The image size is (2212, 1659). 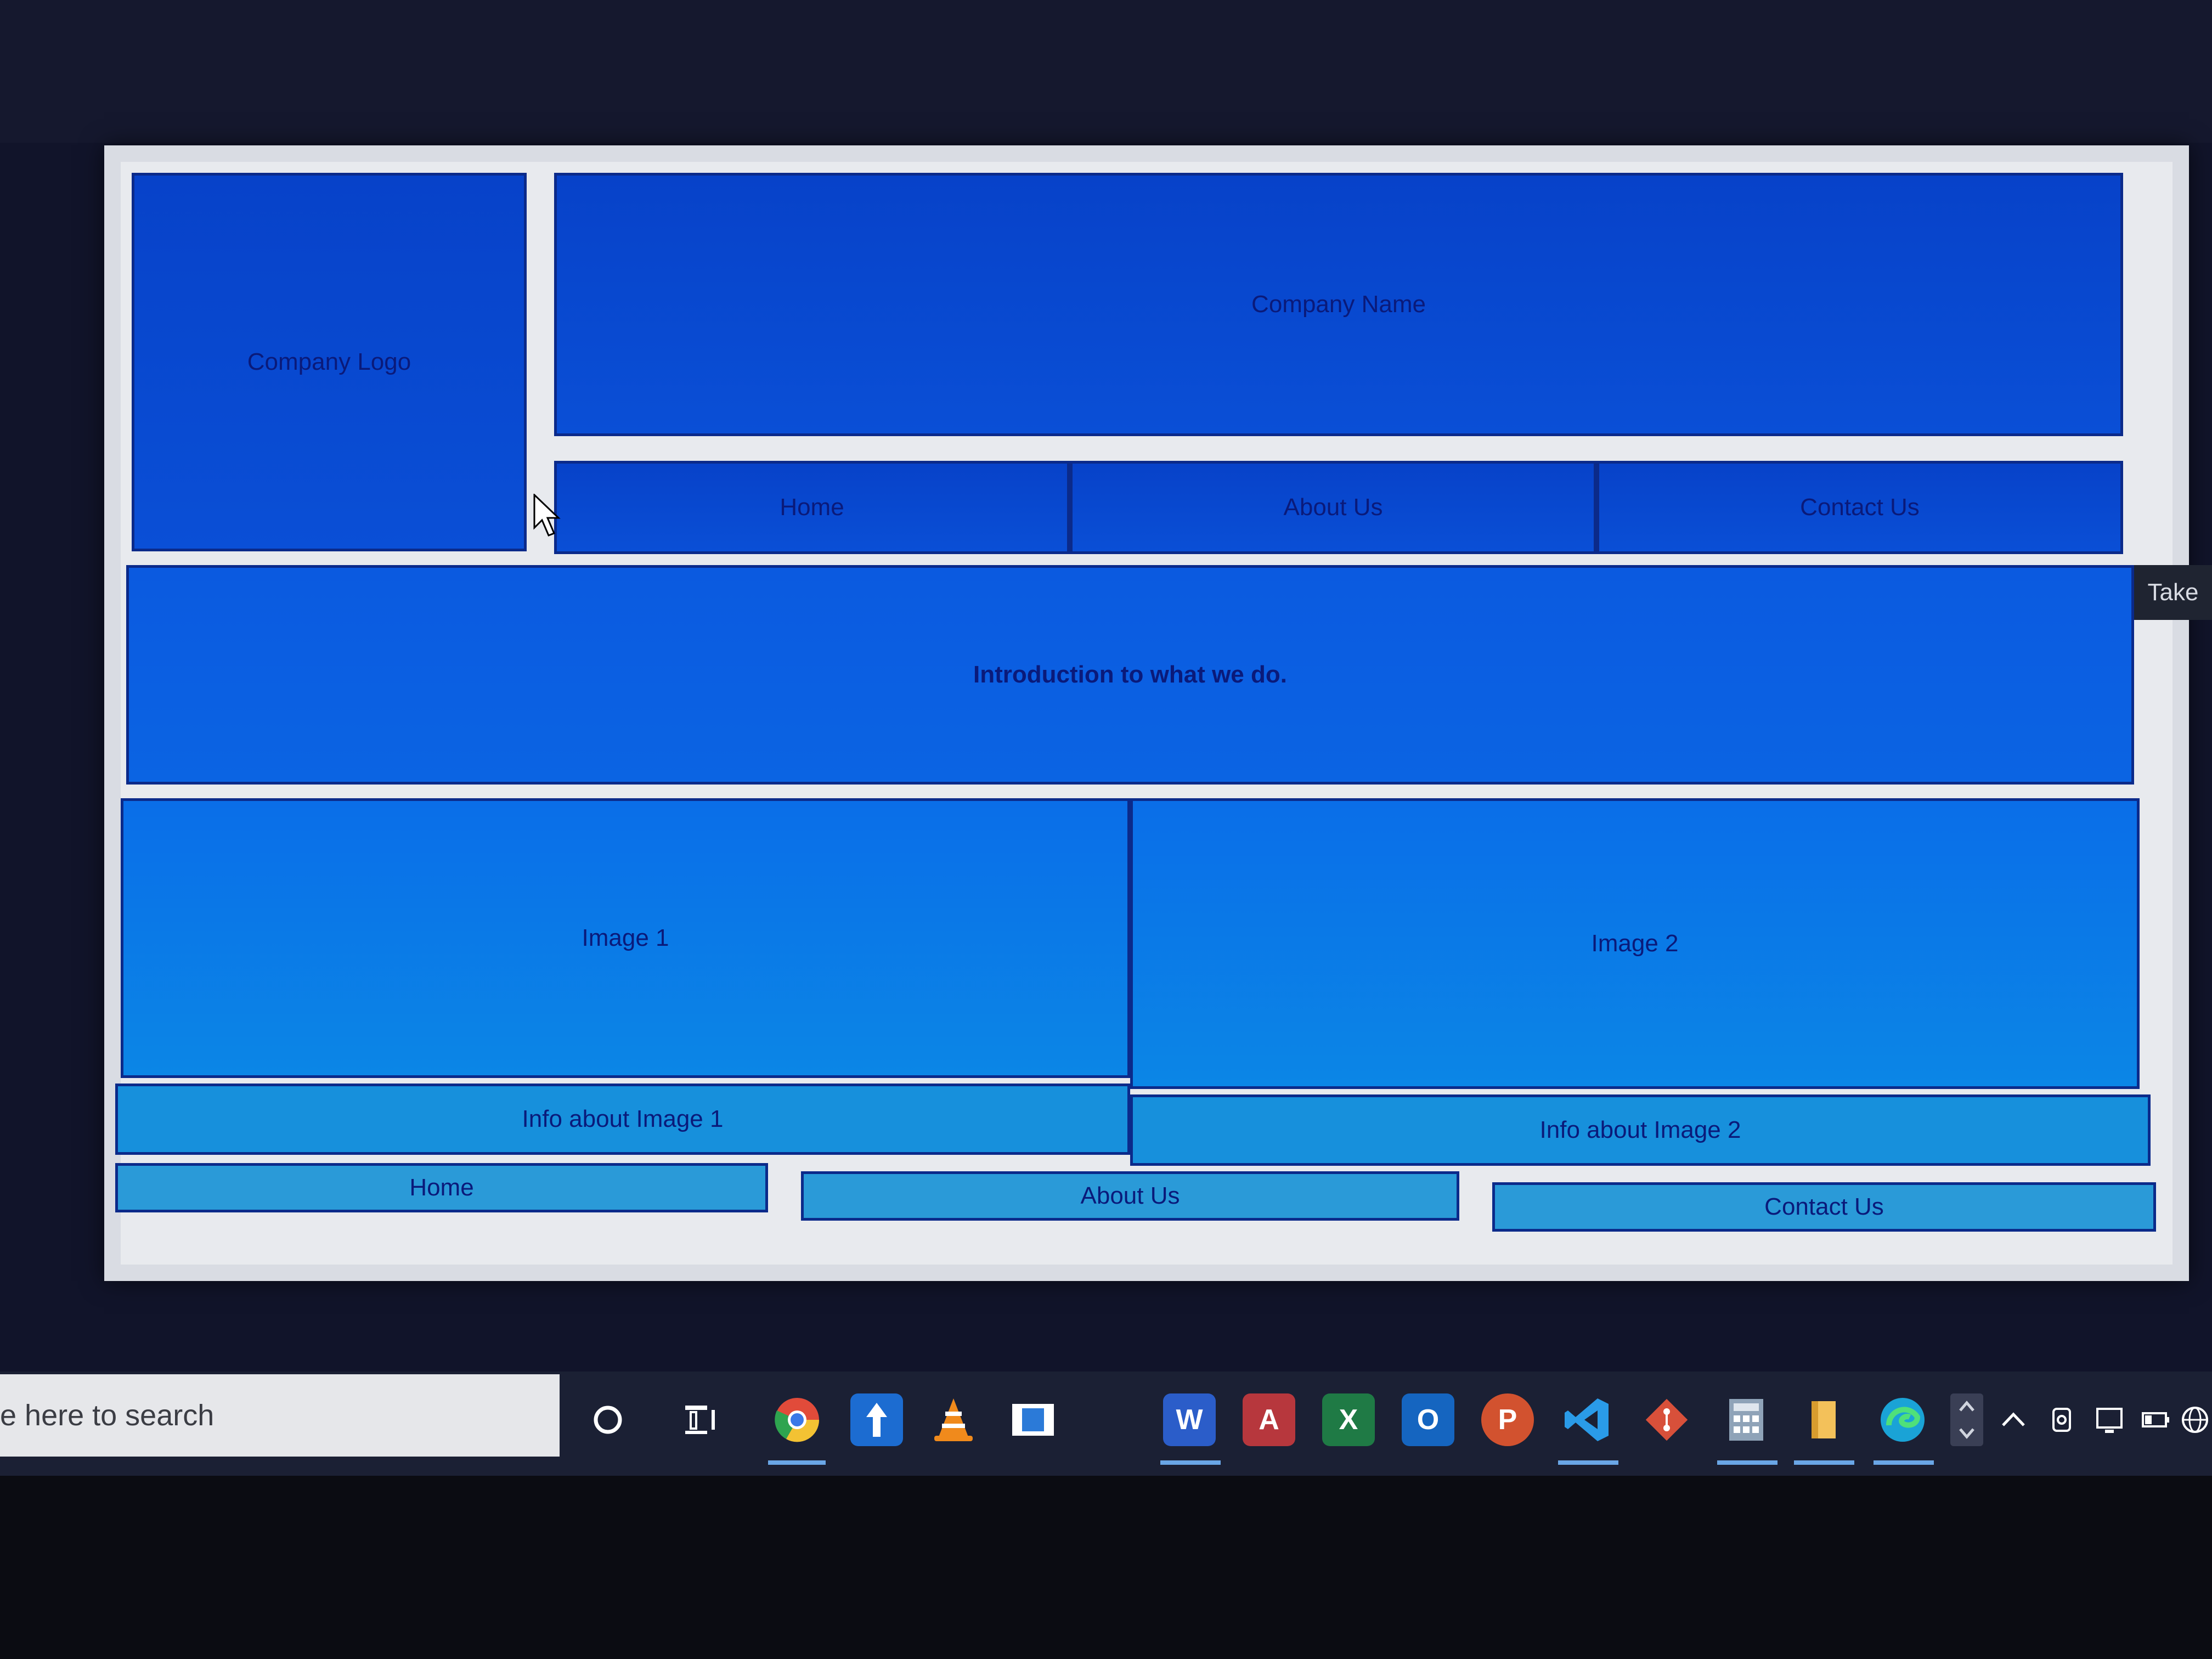 I want to click on access-icon-letter: A, so click(x=1269, y=1420).